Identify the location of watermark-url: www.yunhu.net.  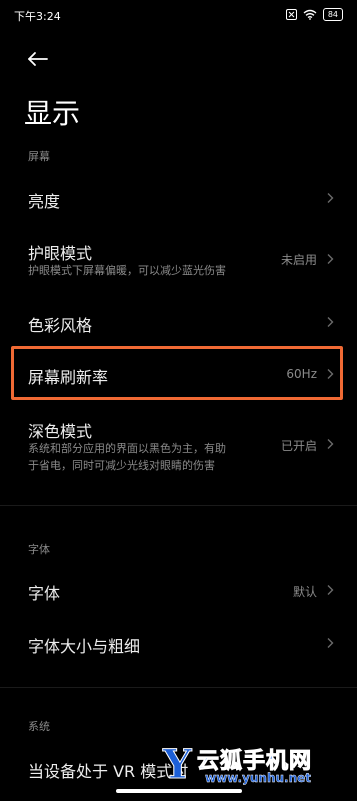
(258, 778).